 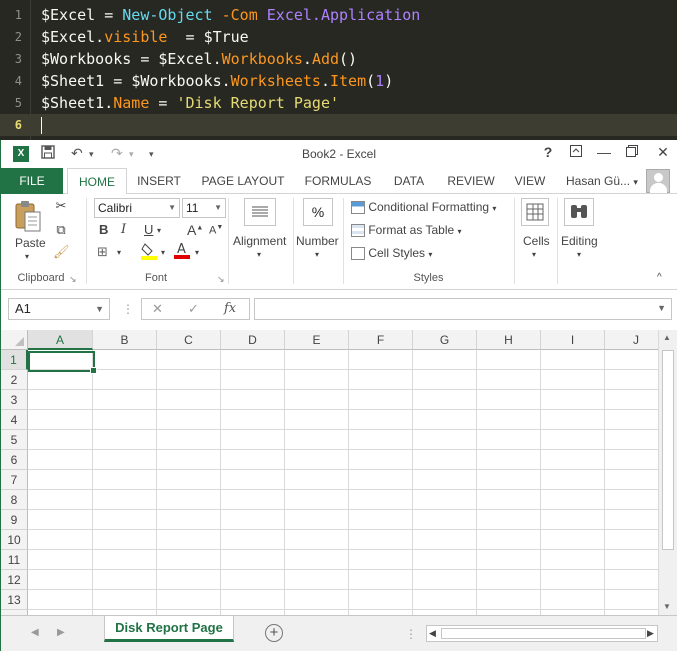 I want to click on cells-button: Cells, so click(x=536, y=241).